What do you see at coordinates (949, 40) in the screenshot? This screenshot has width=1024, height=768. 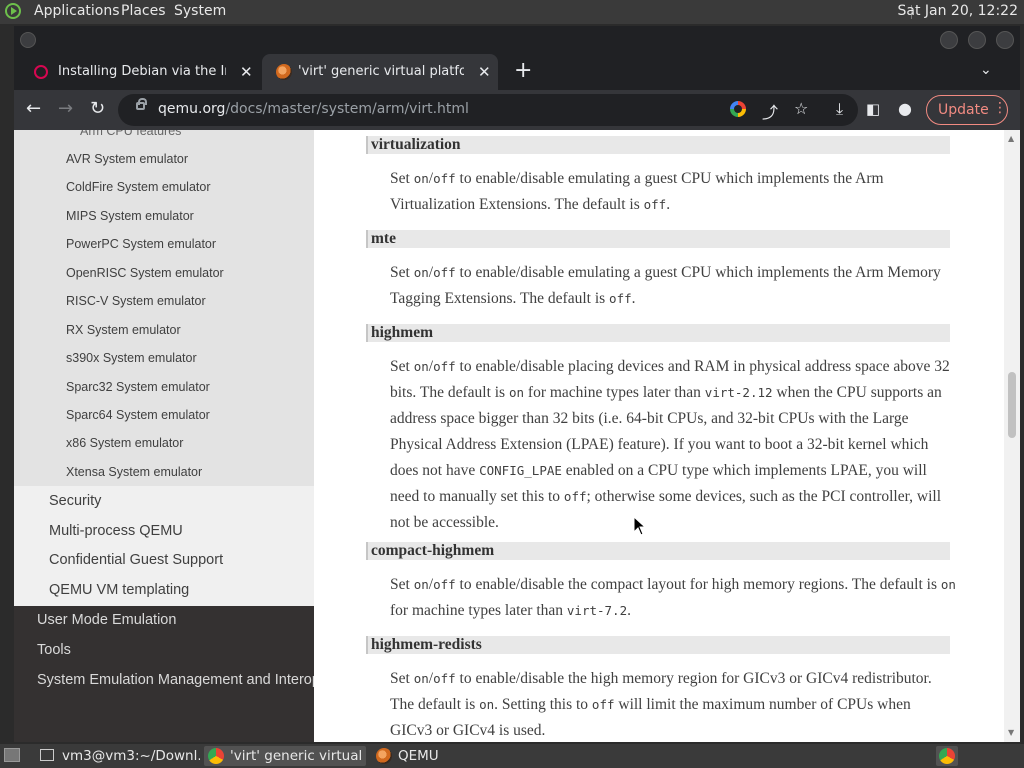 I see `minimize-button` at bounding box center [949, 40].